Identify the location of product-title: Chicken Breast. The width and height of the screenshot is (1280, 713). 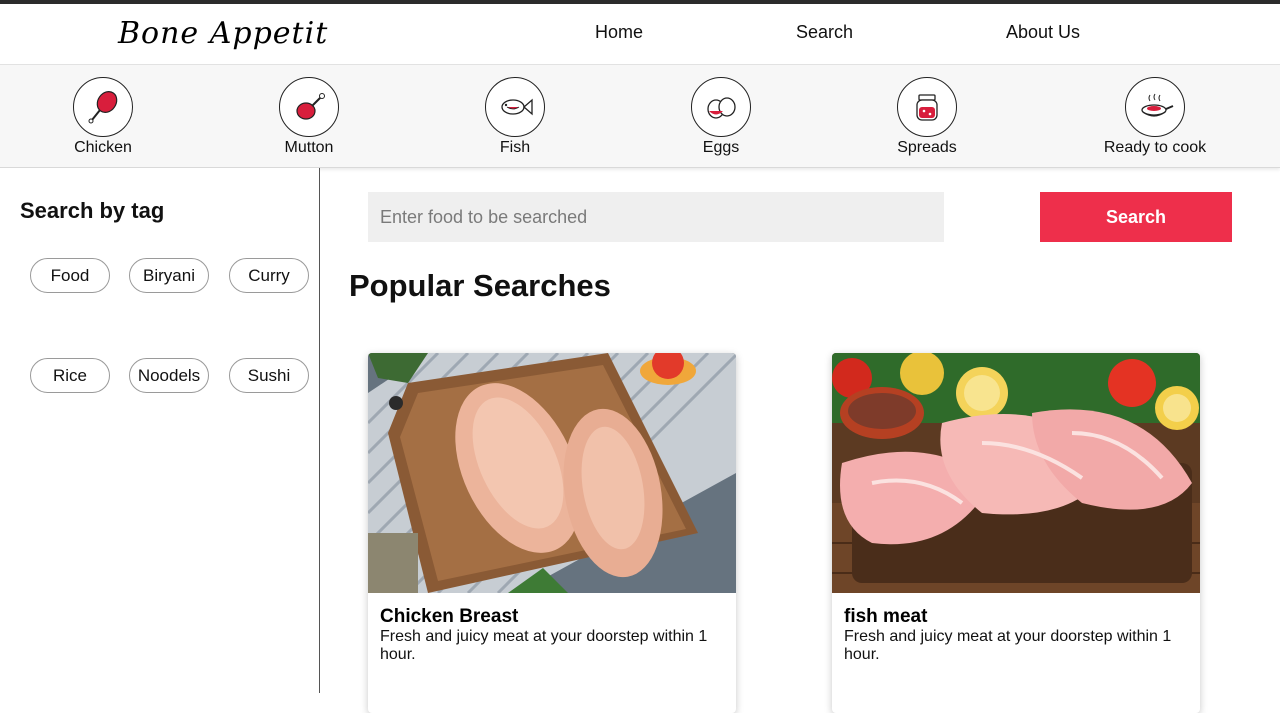
(449, 616).